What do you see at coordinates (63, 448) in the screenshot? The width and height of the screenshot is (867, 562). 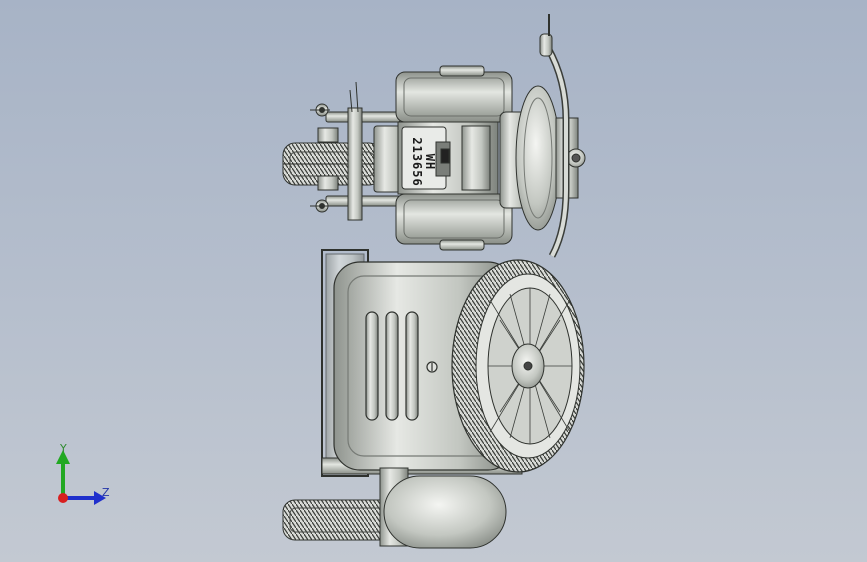 I see `y-axis-label: Y` at bounding box center [63, 448].